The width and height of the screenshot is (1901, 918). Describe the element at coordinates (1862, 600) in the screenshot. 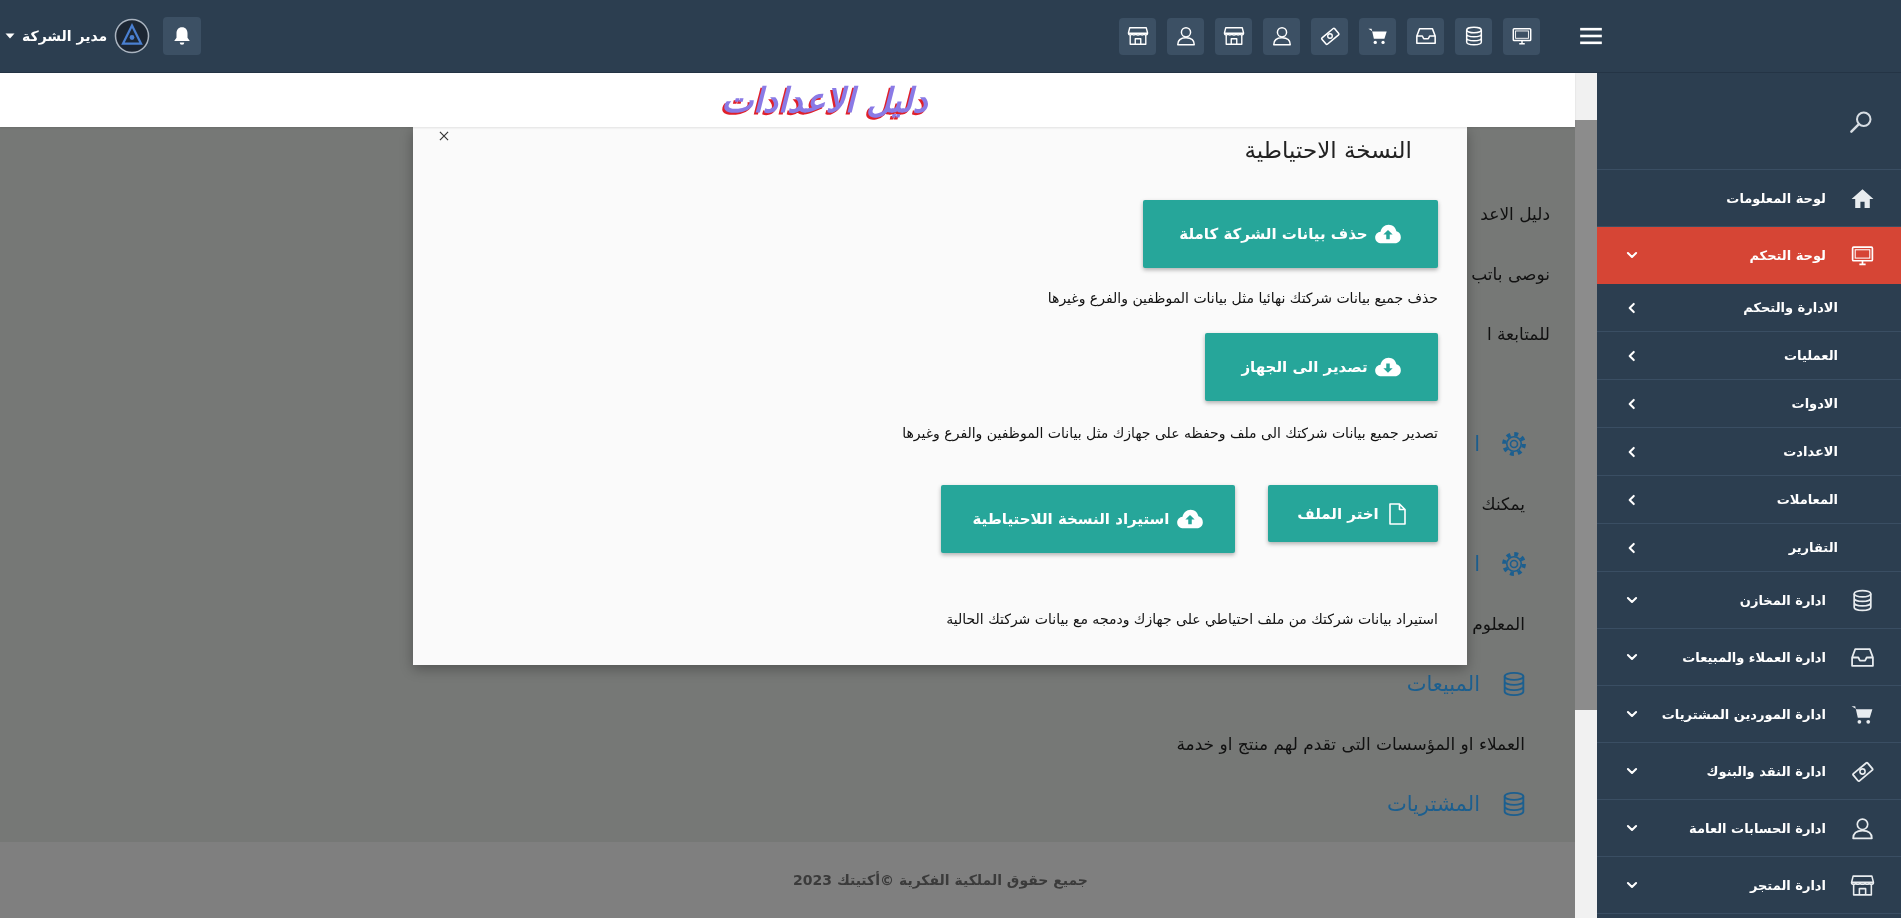

I see `database-icon` at that location.